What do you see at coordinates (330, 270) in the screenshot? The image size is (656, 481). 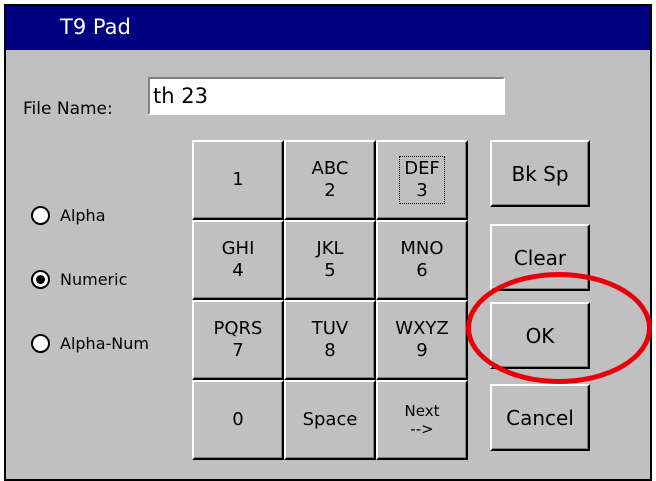 I see `key-5-digit: 5` at bounding box center [330, 270].